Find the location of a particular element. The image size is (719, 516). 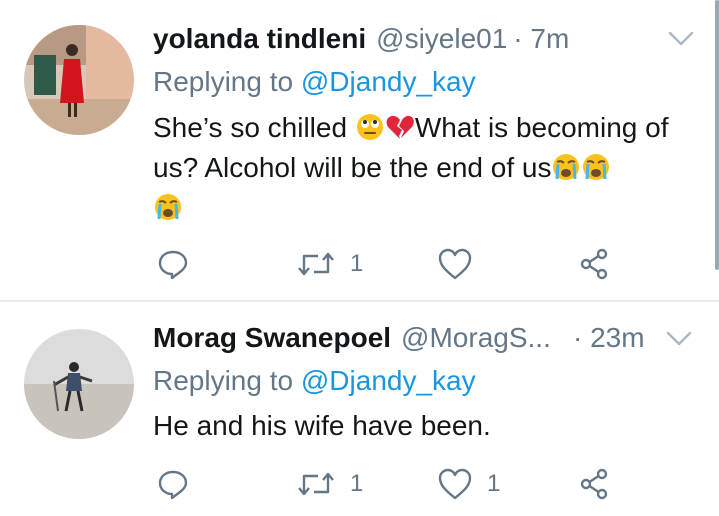

timestamp: · 23m is located at coordinates (609, 338).